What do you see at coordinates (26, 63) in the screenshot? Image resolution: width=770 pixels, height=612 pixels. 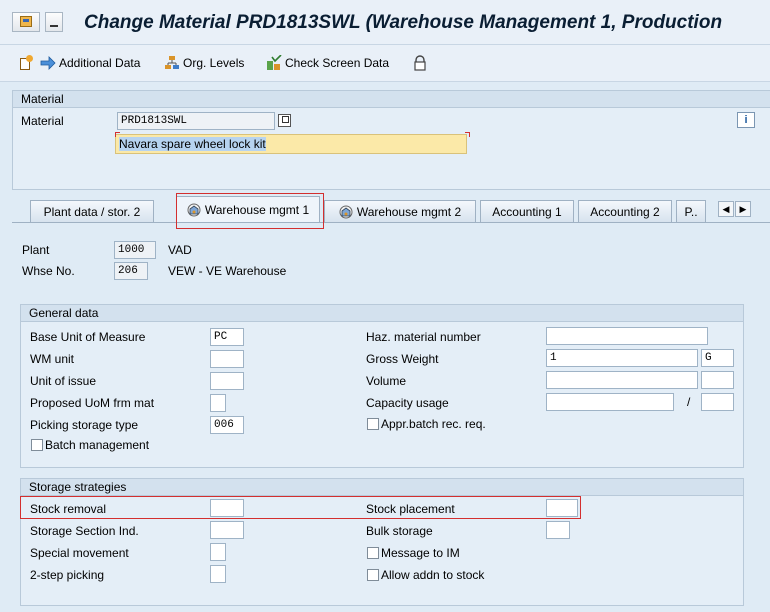 I see `create-icon` at bounding box center [26, 63].